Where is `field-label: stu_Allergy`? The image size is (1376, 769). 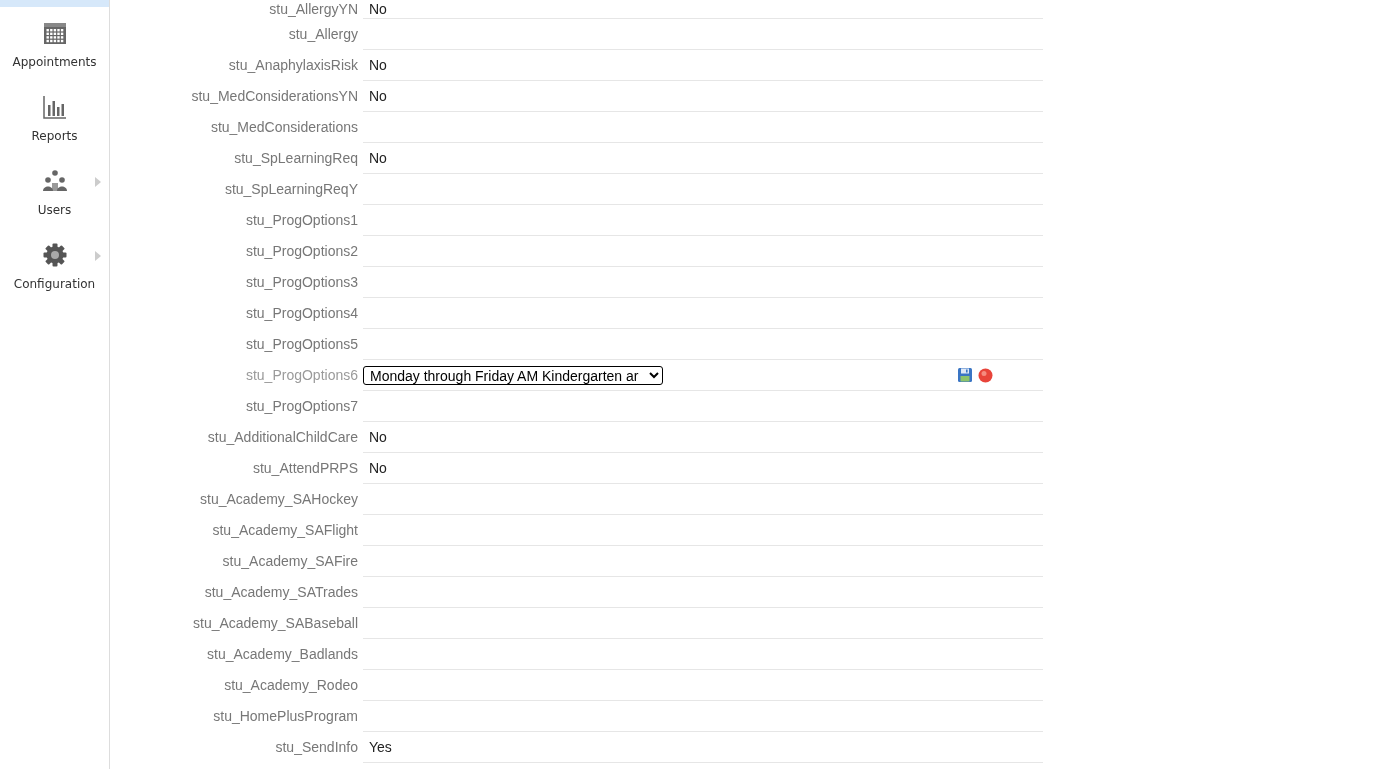 field-label: stu_Allergy is located at coordinates (323, 34).